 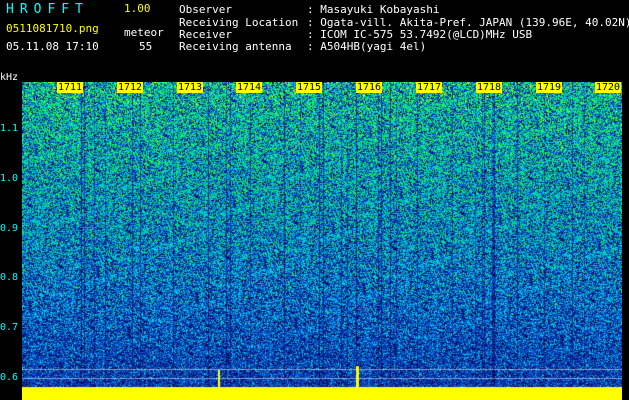 I want to click on meteor-label: meteor, so click(x=144, y=32).